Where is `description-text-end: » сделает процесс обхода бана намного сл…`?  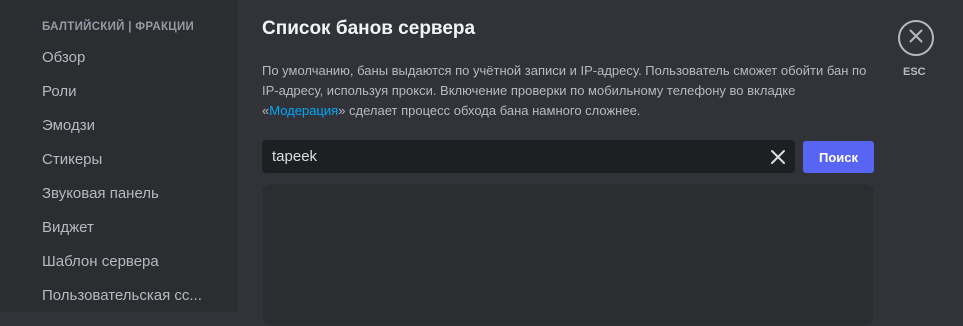 description-text-end: » сделает процесс обхода бана намного сл… is located at coordinates (489, 110).